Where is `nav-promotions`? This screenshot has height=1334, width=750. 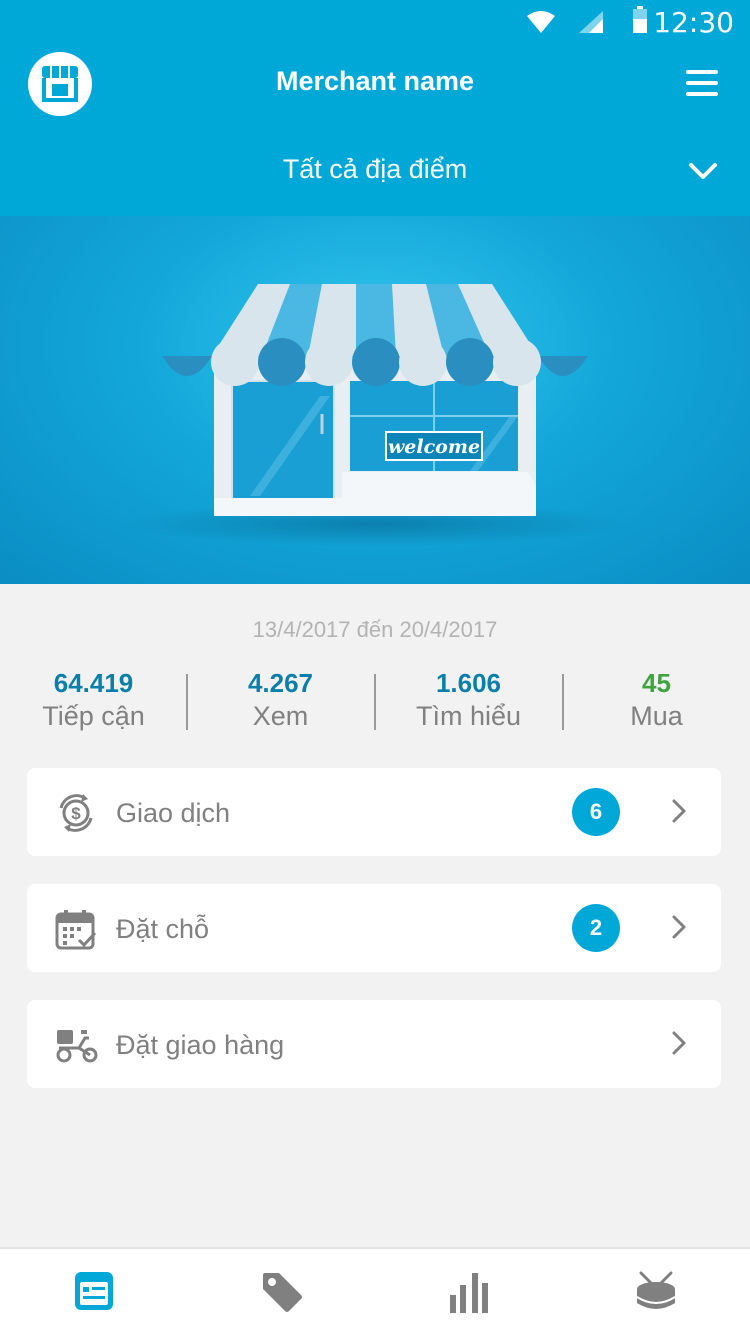
nav-promotions is located at coordinates (280, 1291).